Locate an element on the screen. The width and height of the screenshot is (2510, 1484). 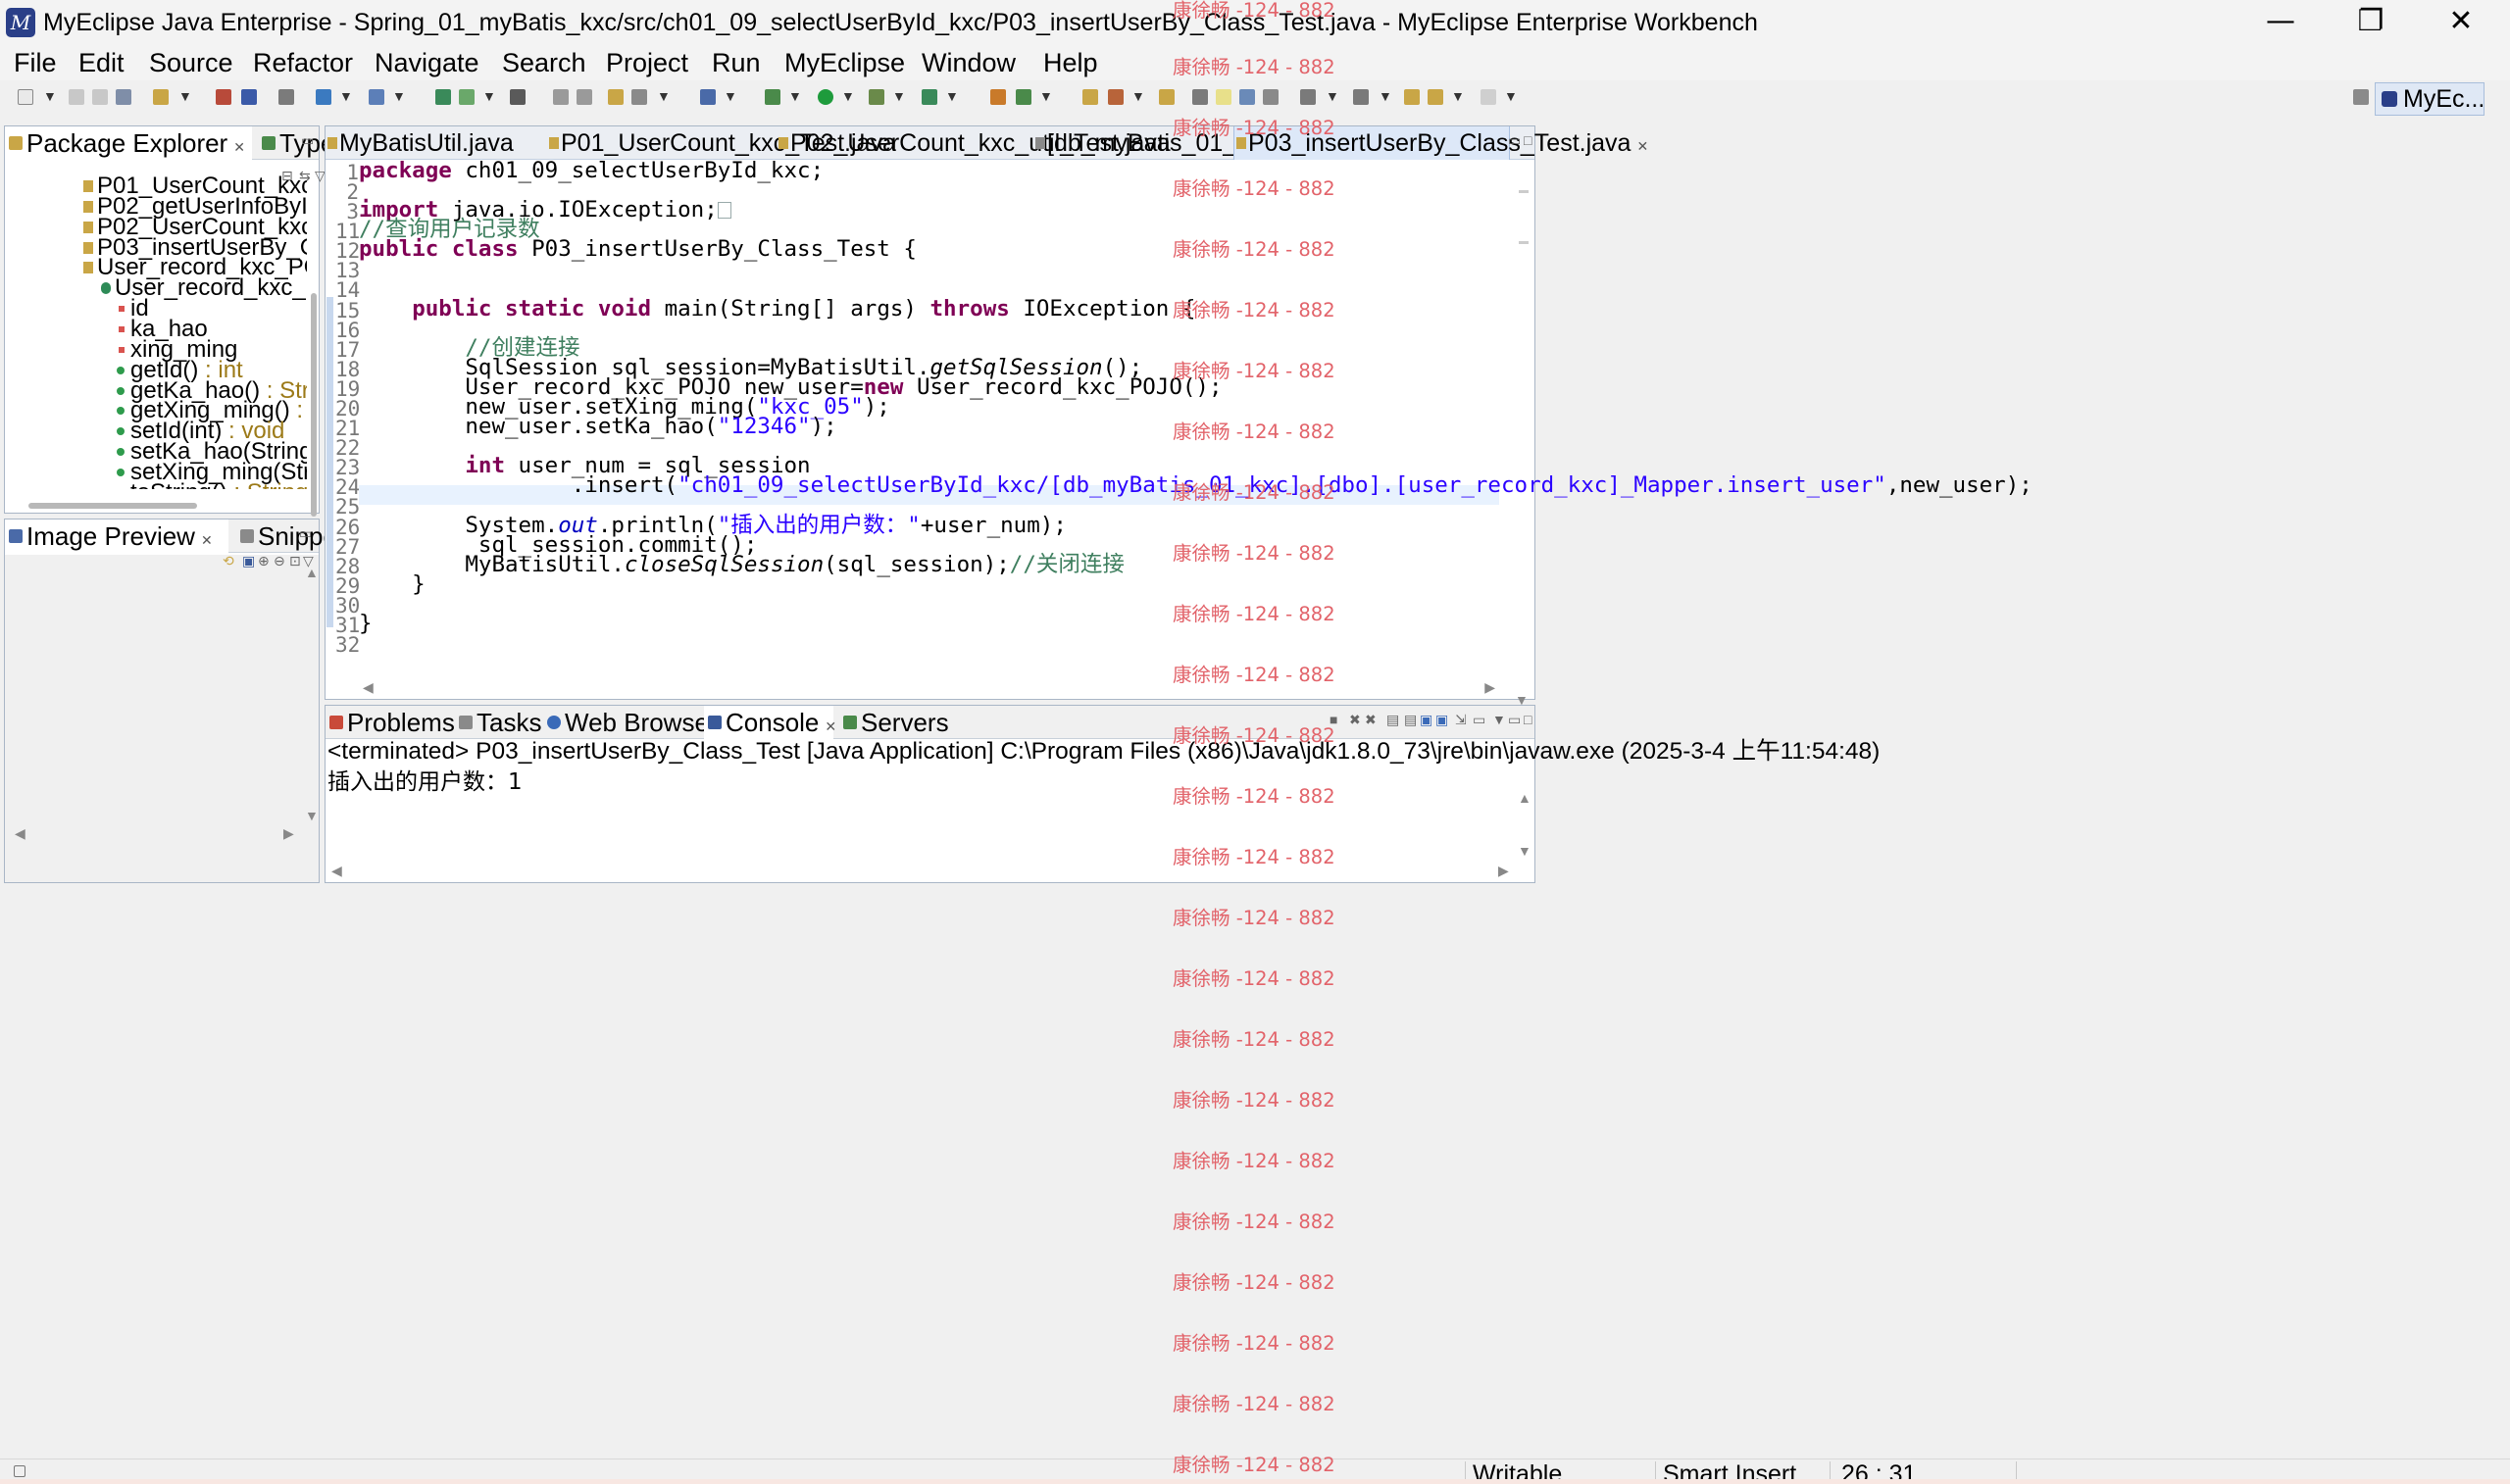
tab-image-preview: Image Preview ✕ is located at coordinates (116, 536).